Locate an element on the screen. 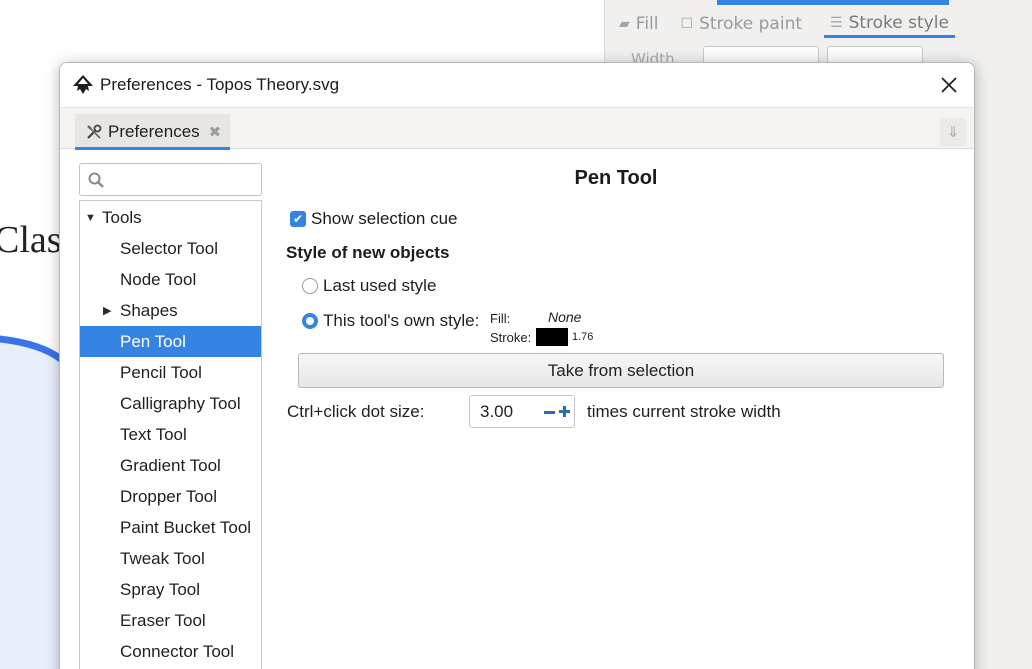 The image size is (1032, 669). last-used-style-radio: Last used style is located at coordinates (369, 286).